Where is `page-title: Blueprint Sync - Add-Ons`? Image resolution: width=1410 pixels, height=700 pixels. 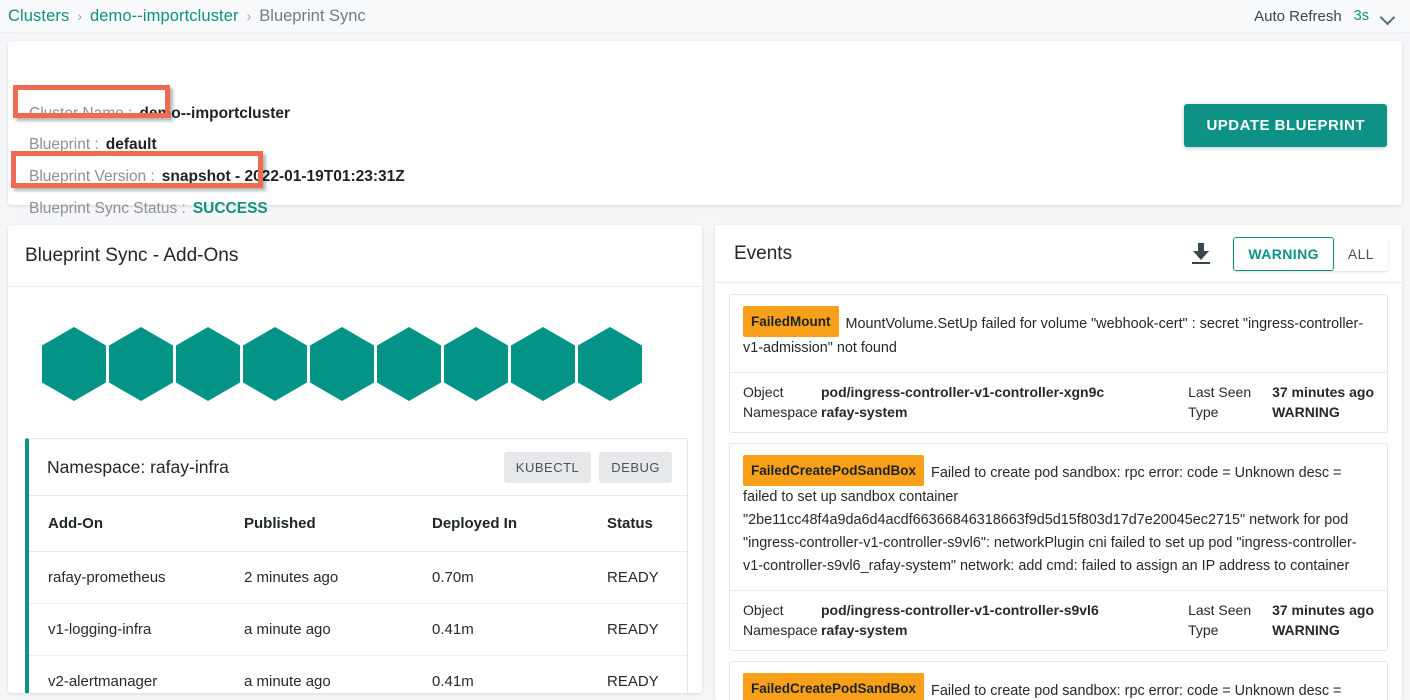
page-title: Blueprint Sync - Add-Ons is located at coordinates (132, 255).